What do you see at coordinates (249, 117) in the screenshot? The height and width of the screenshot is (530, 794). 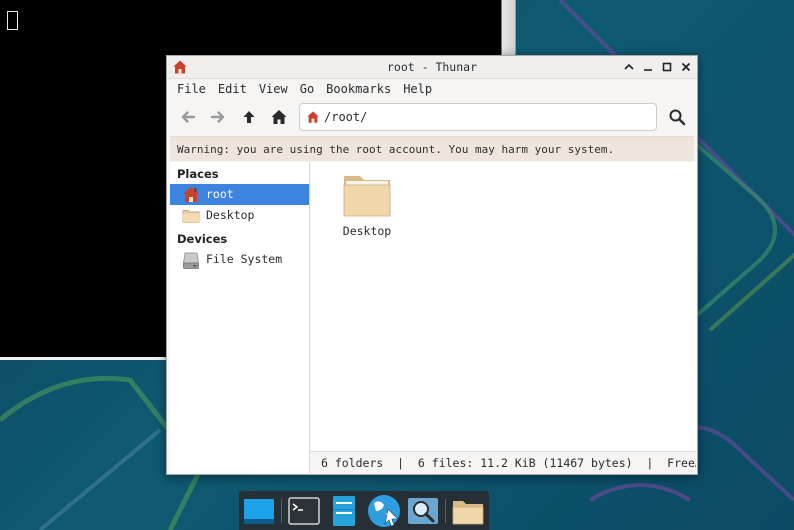 I see `up-icon` at bounding box center [249, 117].